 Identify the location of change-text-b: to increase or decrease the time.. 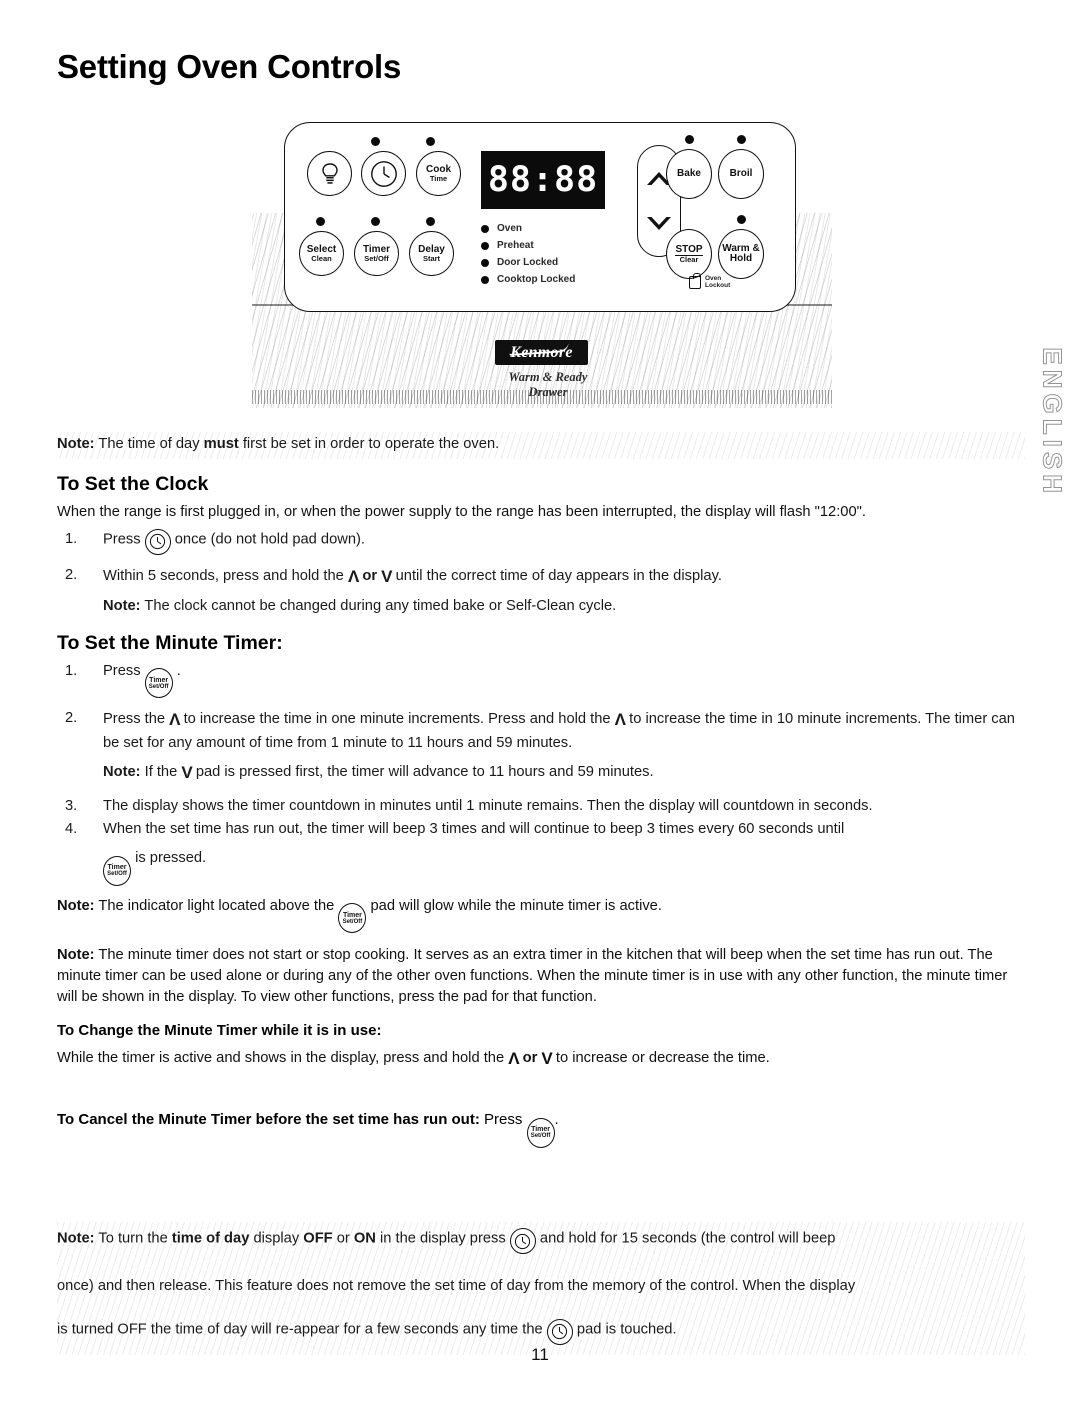
(662, 1058).